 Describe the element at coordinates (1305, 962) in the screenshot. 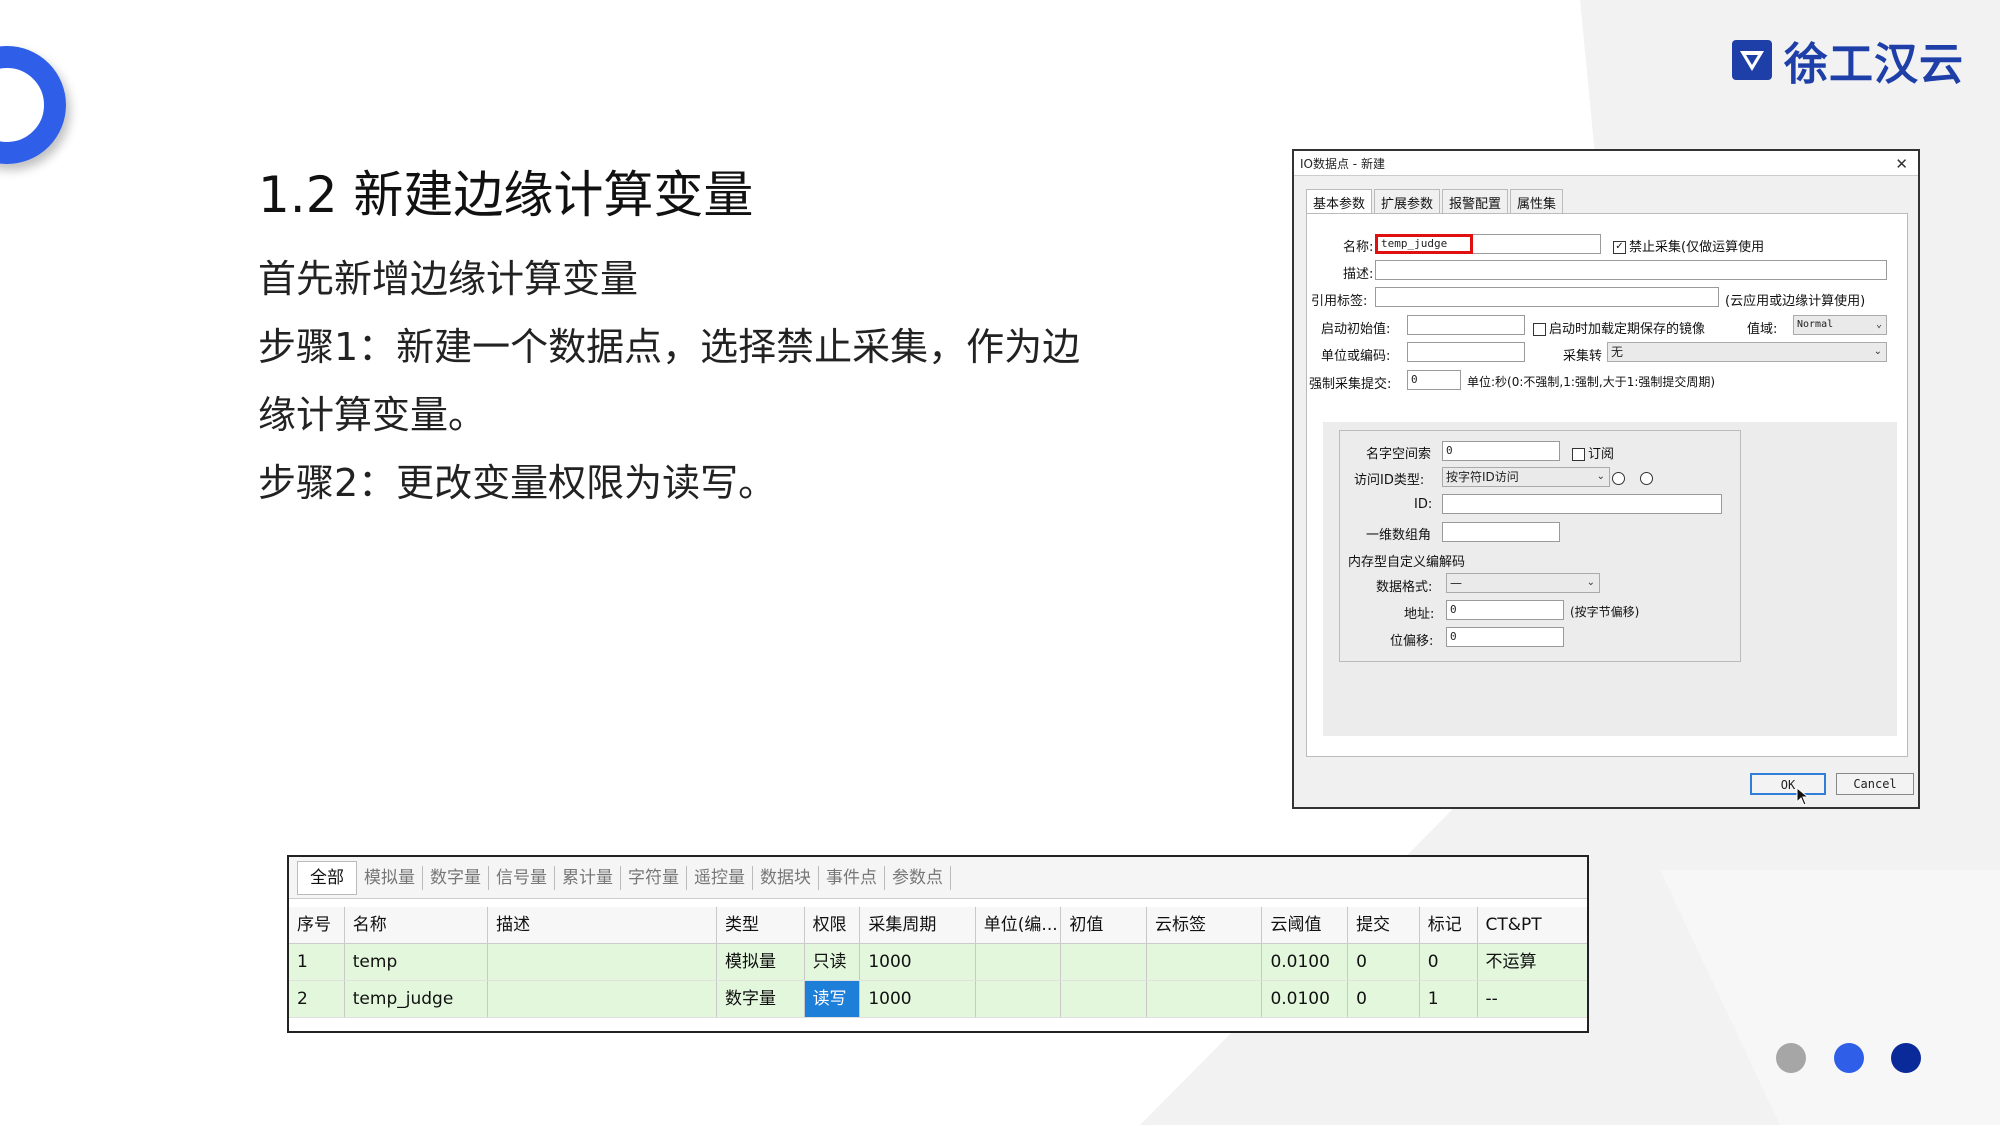

I see `cell-cloud-threshold: 0.0100` at that location.